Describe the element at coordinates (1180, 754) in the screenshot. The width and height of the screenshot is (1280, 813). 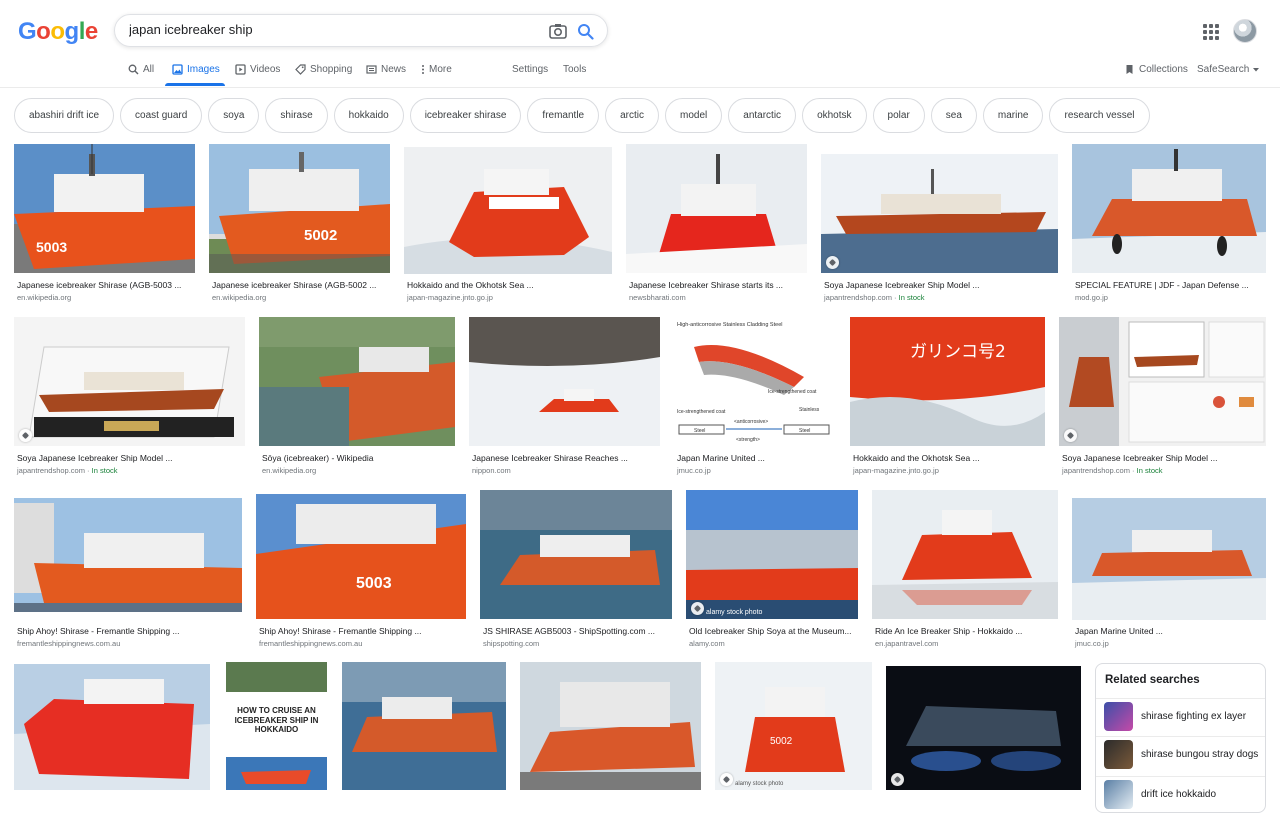
I see `related-search-item: shirase bungou stray dogs` at that location.